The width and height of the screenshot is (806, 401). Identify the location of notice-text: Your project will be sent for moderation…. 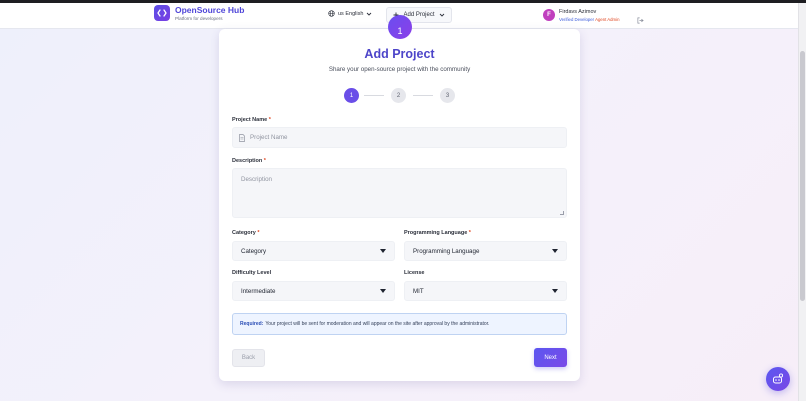
(377, 324).